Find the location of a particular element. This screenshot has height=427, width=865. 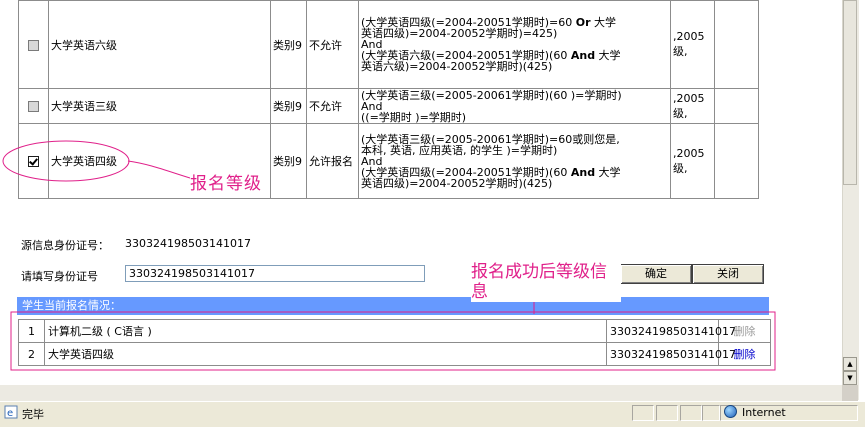

status-zone-panel is located at coordinates (789, 413).